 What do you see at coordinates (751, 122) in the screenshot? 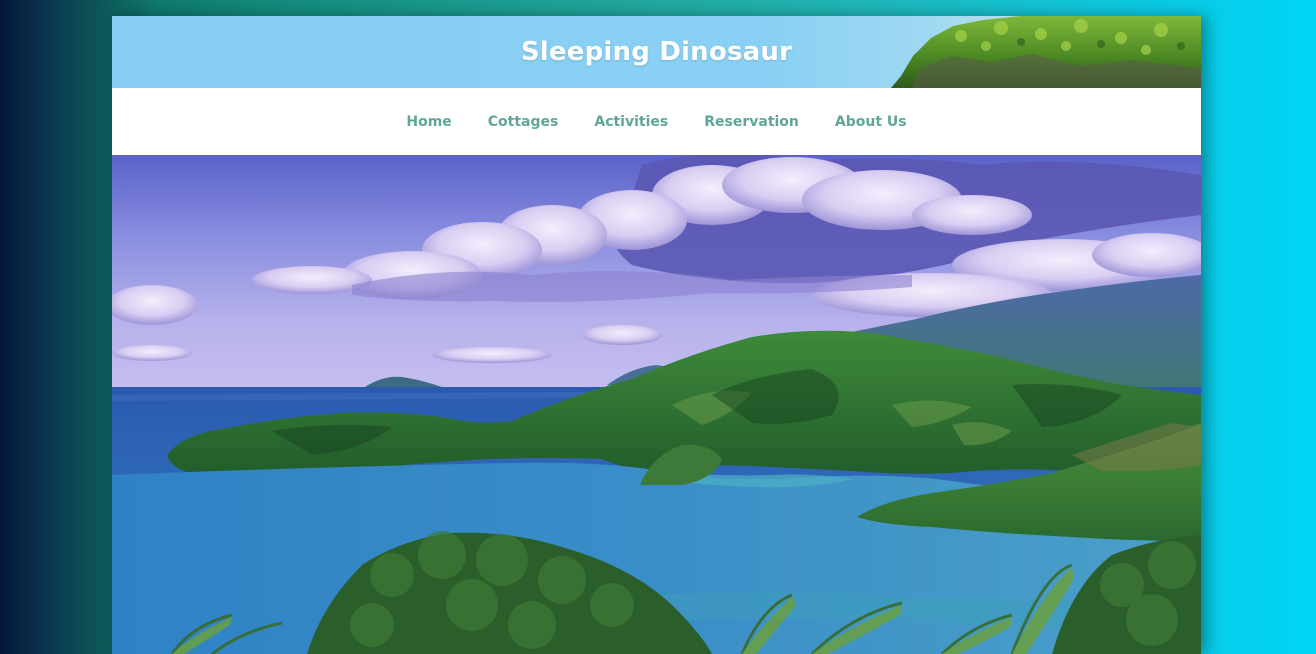
I see `nav-link-reservation: Reservation` at bounding box center [751, 122].